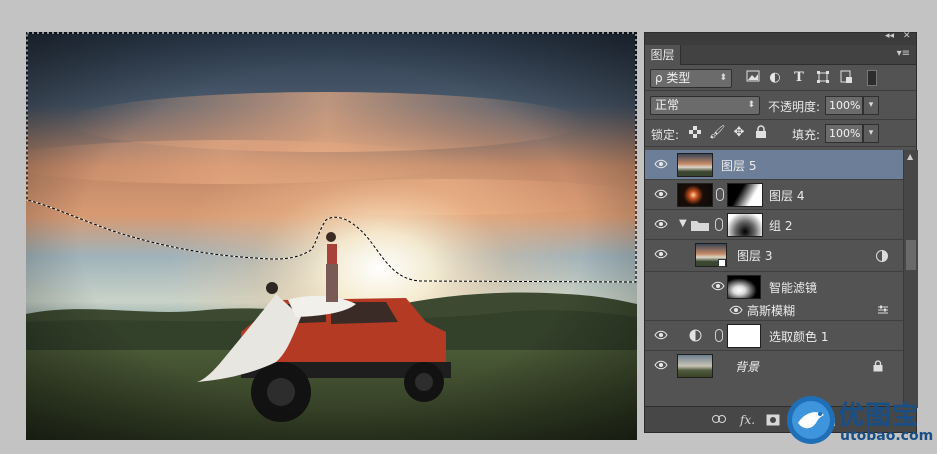 The width and height of the screenshot is (937, 454). I want to click on watermark-logo: 优图宝 utobao.com, so click(860, 422).